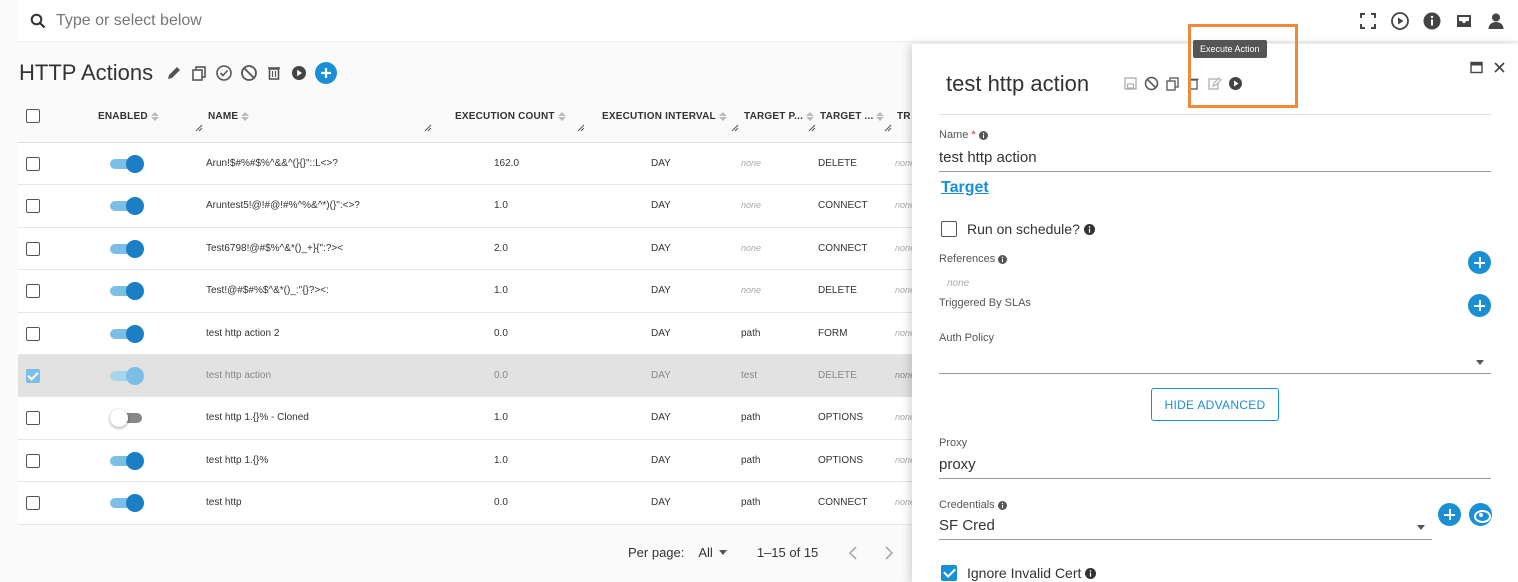 The width and height of the screenshot is (1518, 582). I want to click on add-reference-button, so click(1479, 262).